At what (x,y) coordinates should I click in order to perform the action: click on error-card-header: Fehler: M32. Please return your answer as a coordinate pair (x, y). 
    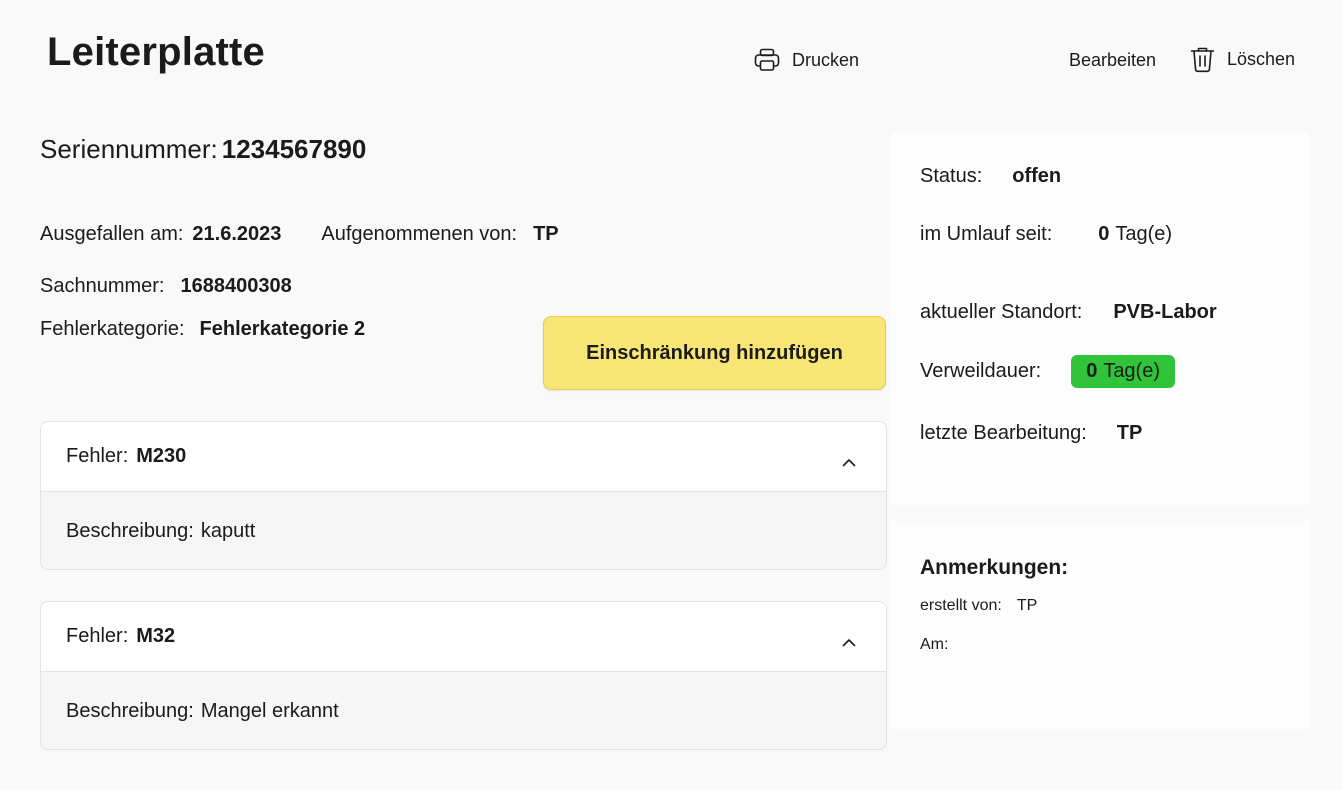
    Looking at the image, I should click on (463, 637).